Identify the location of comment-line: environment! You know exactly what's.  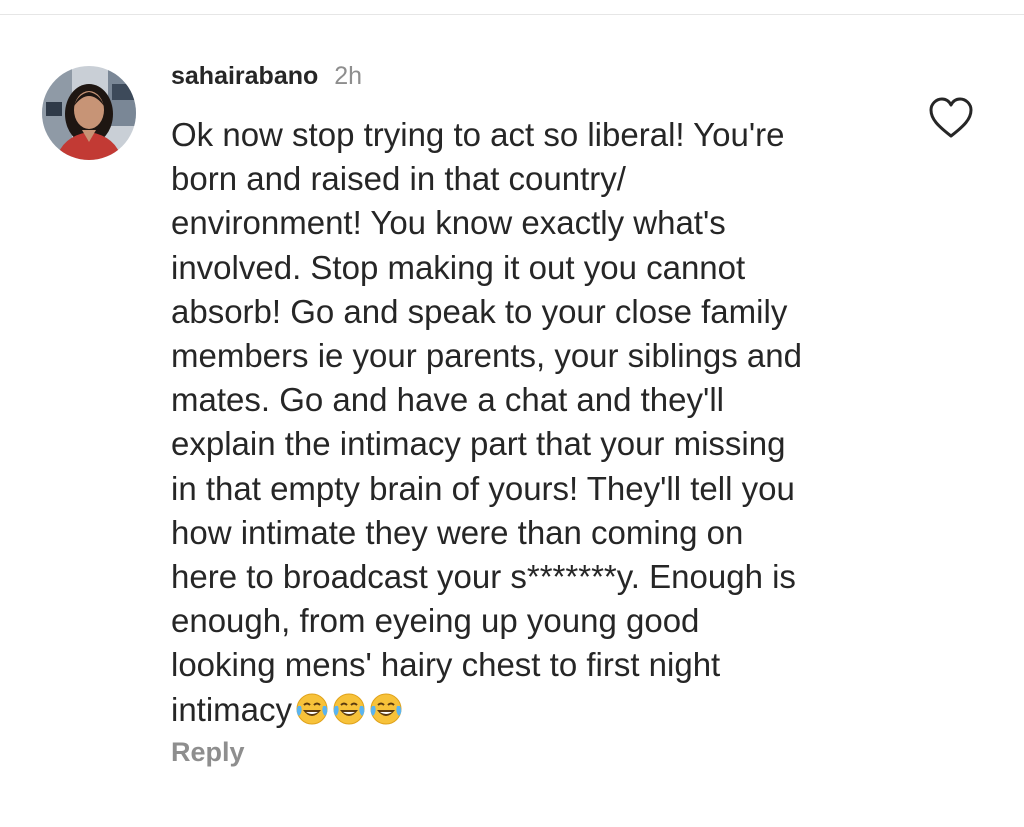
(448, 223).